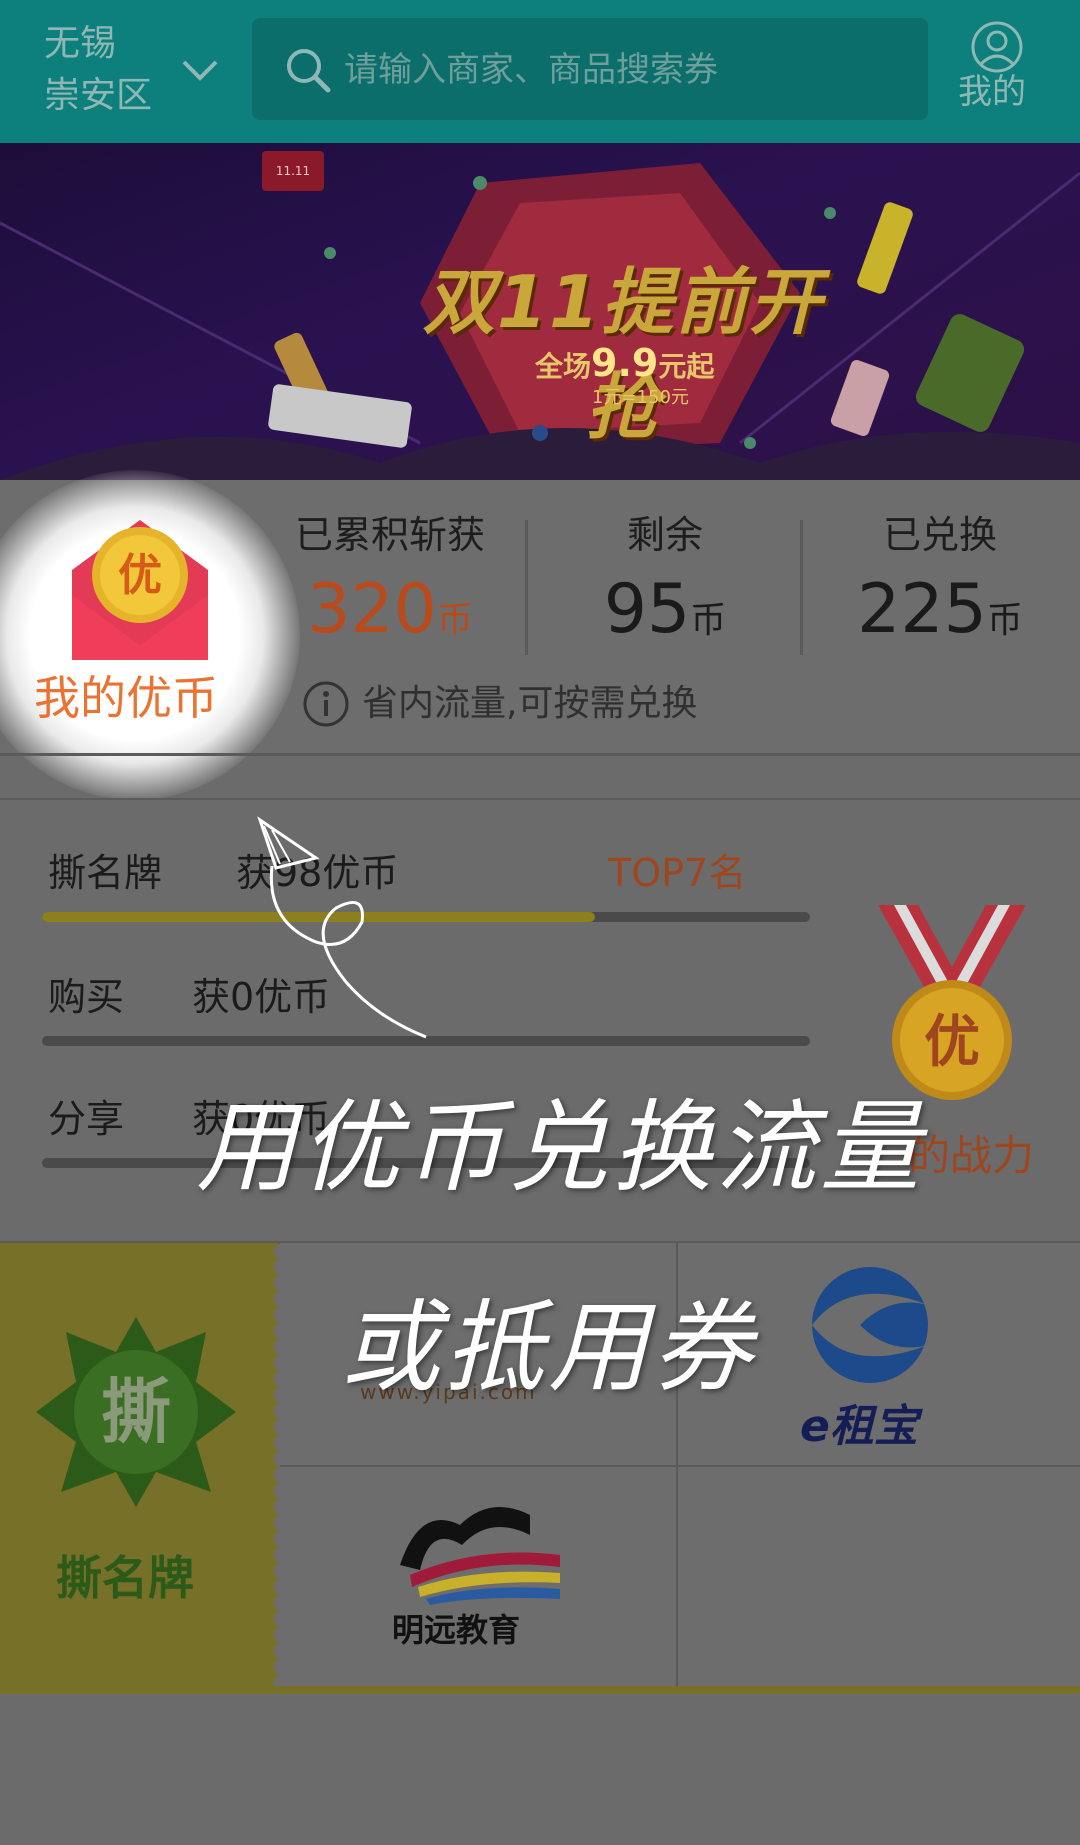 Image resolution: width=1080 pixels, height=1845 pixels. What do you see at coordinates (200, 70) in the screenshot?
I see `chevron-down-icon` at bounding box center [200, 70].